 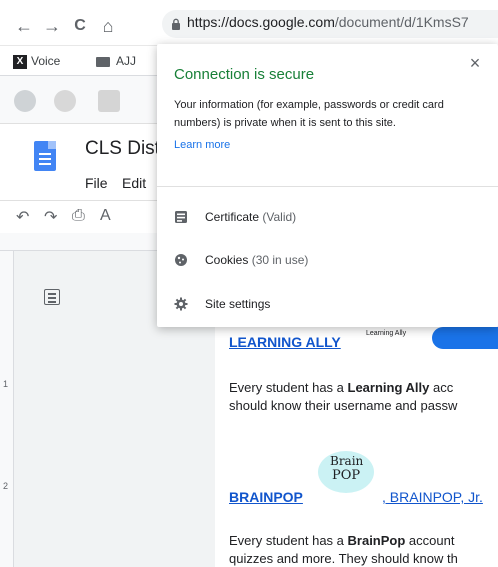 I want to click on bookmark-voice: Voice, so click(x=45, y=61).